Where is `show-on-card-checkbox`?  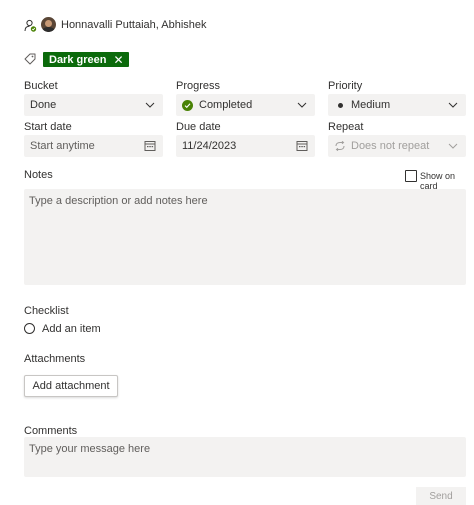 show-on-card-checkbox is located at coordinates (411, 176).